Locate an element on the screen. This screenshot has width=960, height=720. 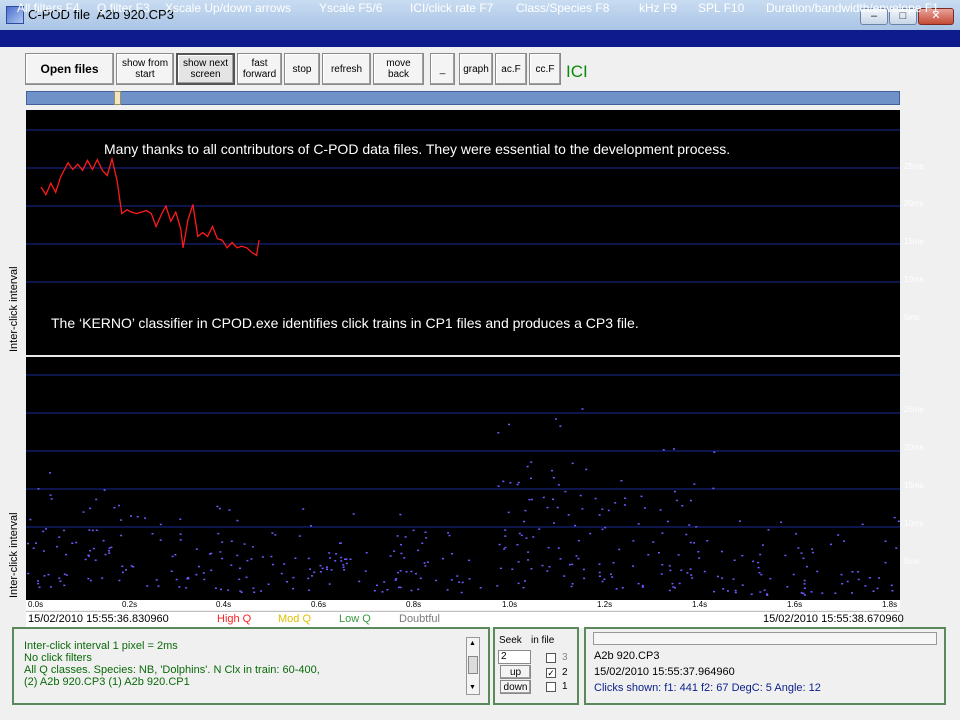
seek-down-button: down is located at coordinates (515, 687).